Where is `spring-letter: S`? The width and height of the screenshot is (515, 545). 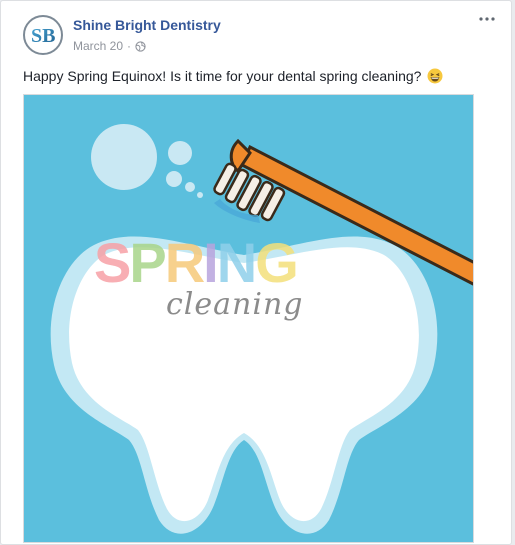 spring-letter: S is located at coordinates (112, 262).